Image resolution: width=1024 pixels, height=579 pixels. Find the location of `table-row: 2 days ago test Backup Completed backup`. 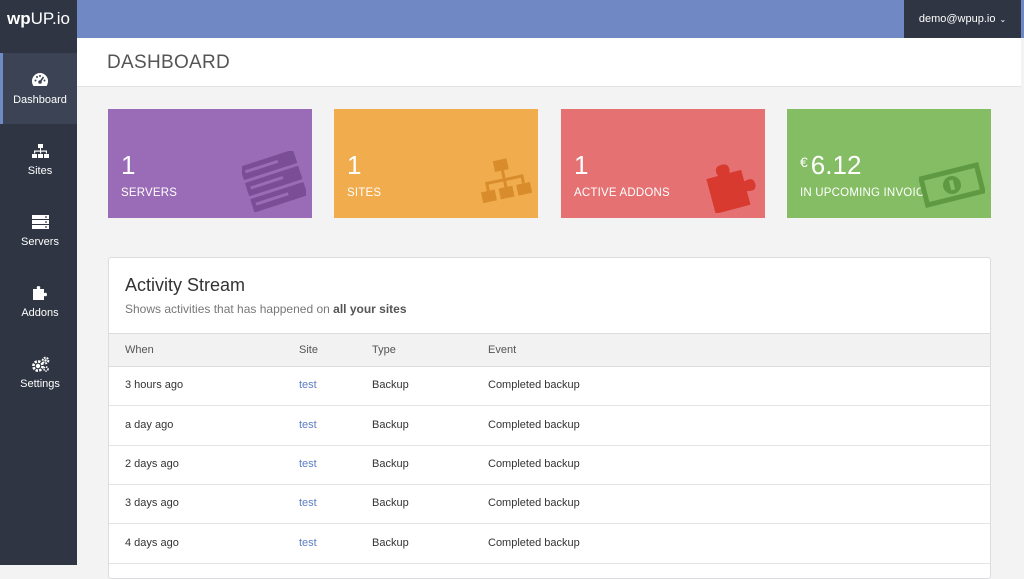

table-row: 2 days ago test Backup Completed backup is located at coordinates (549, 465).